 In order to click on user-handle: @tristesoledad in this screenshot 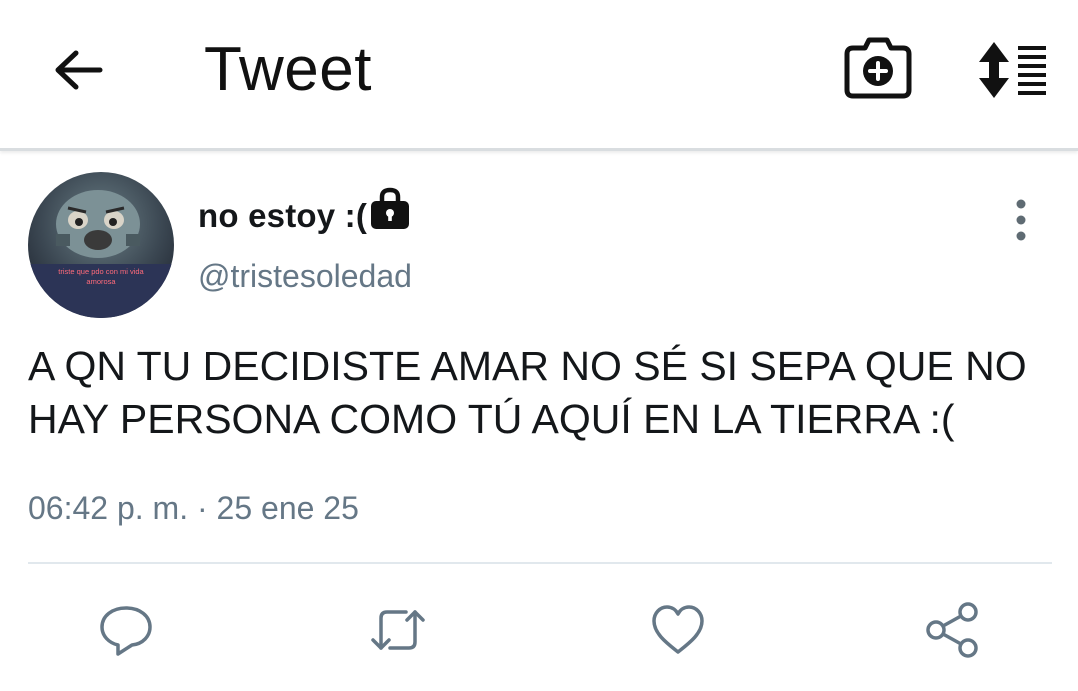, I will do `click(305, 276)`.